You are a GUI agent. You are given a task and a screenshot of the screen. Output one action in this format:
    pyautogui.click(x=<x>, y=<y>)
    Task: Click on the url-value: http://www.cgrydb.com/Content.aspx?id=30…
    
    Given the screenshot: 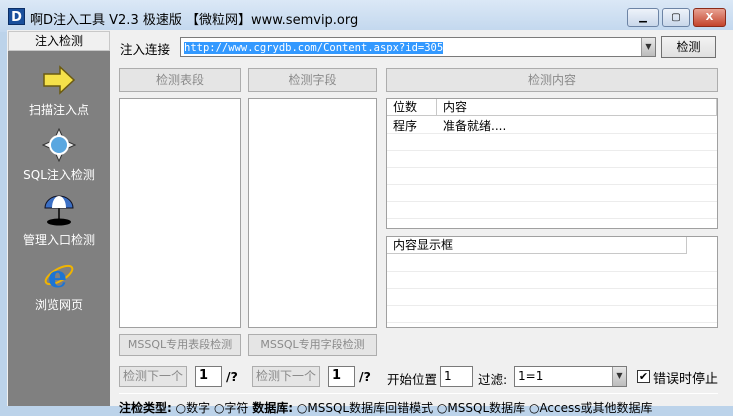 What is the action you would take?
    pyautogui.click(x=314, y=48)
    